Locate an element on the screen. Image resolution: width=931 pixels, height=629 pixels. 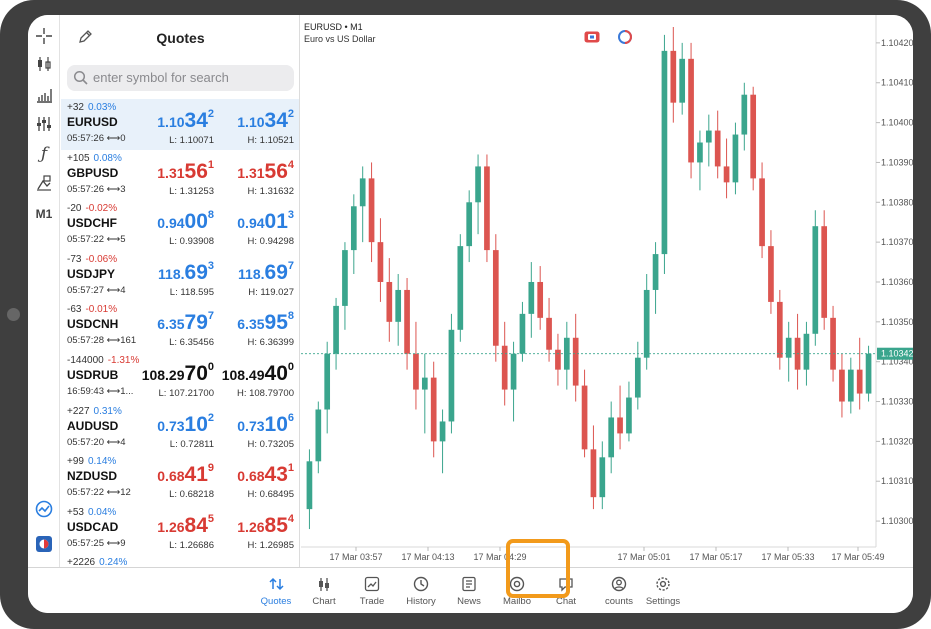
quote-change-percent: 0.24% is located at coordinates (113, 562).